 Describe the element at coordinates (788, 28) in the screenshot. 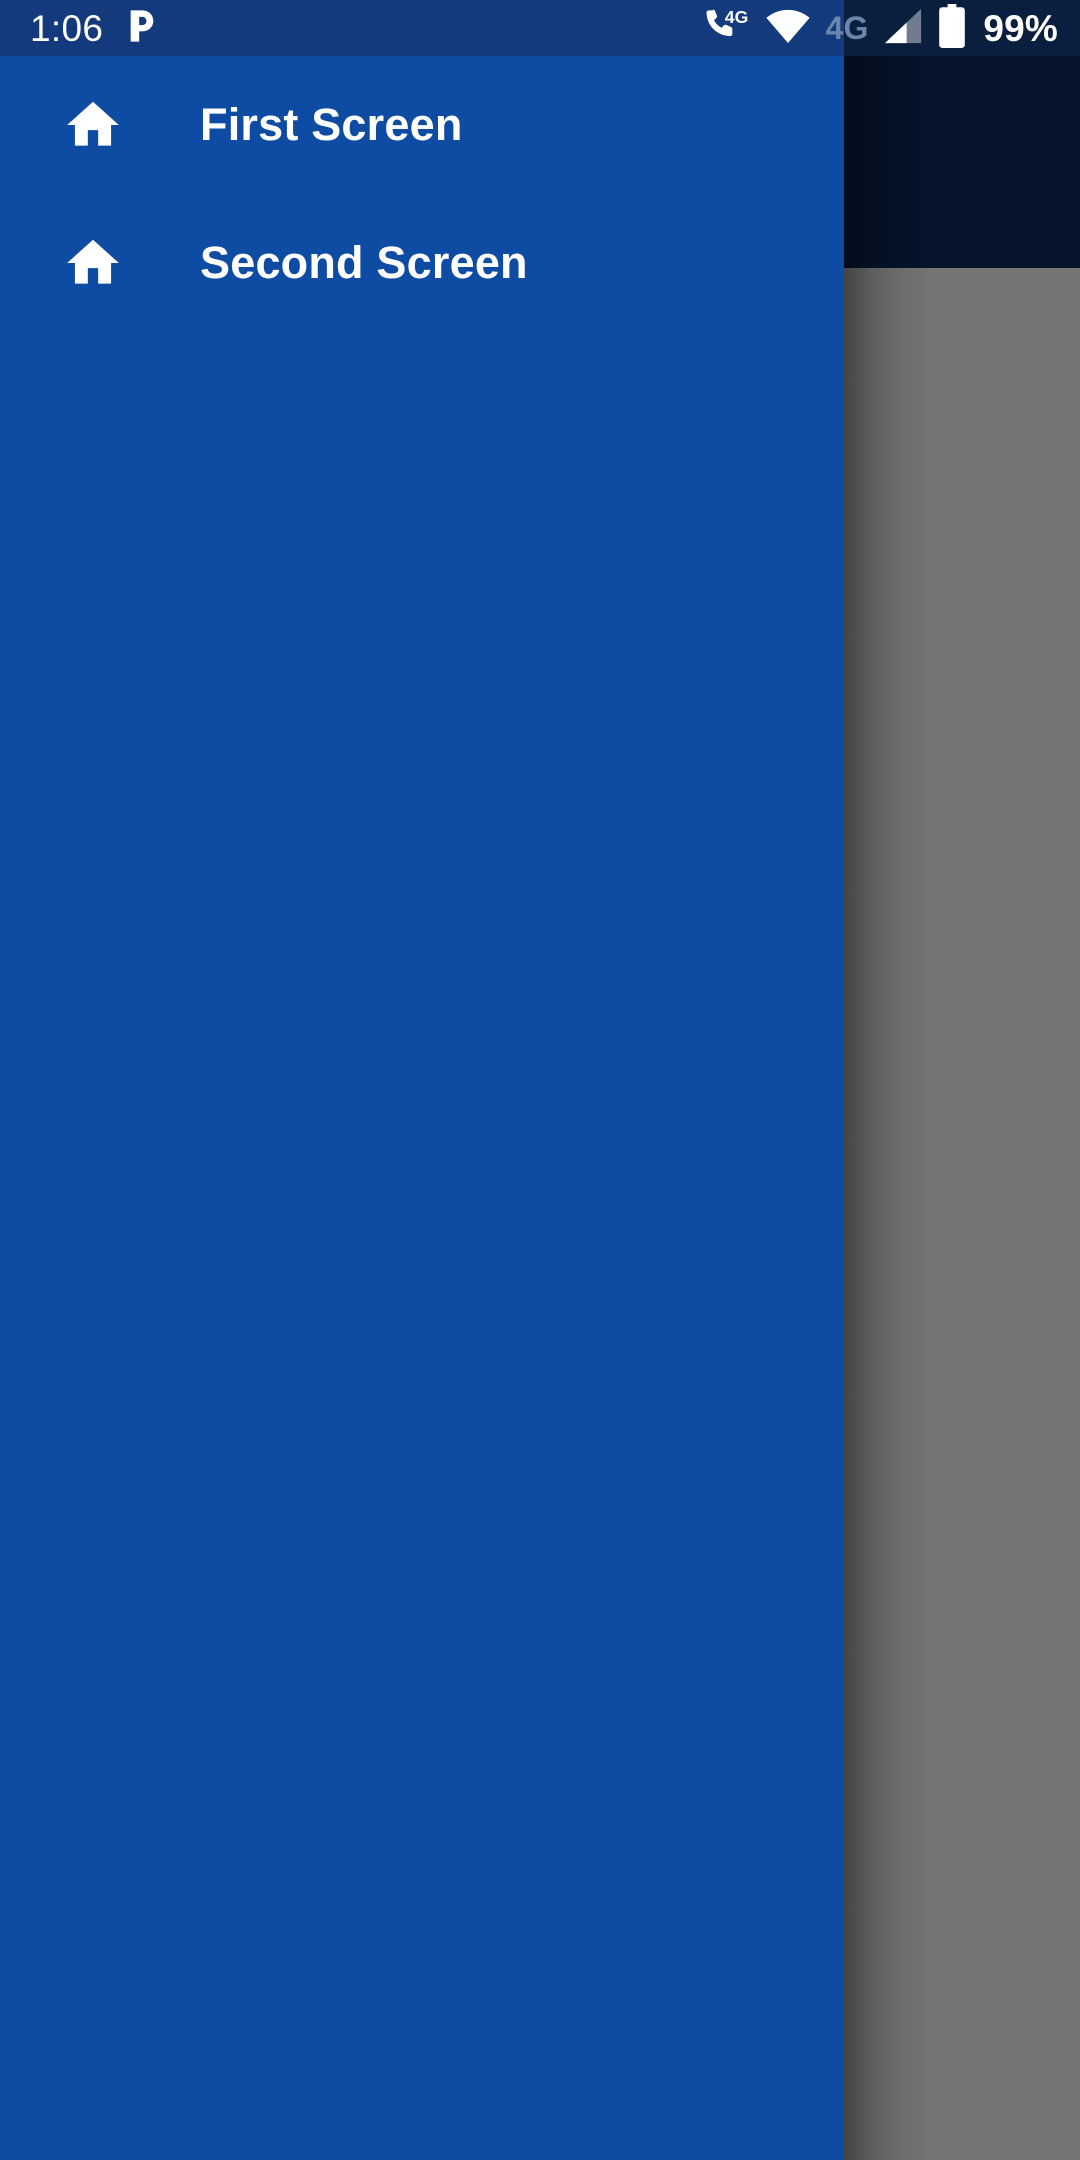

I see `wifi-icon` at that location.